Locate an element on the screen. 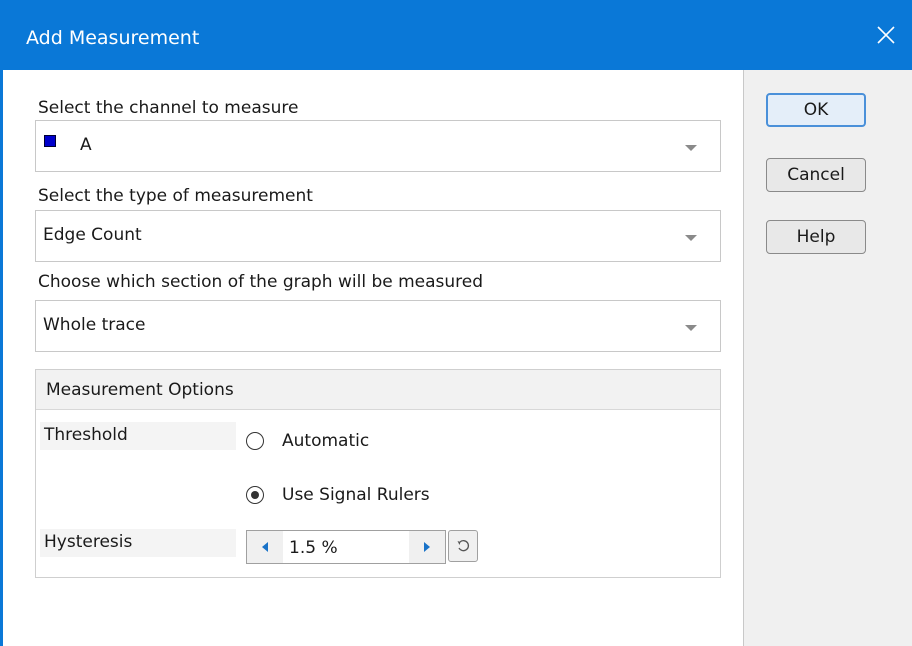 The width and height of the screenshot is (912, 646). hysteresis-value: 1.5 % is located at coordinates (313, 548).